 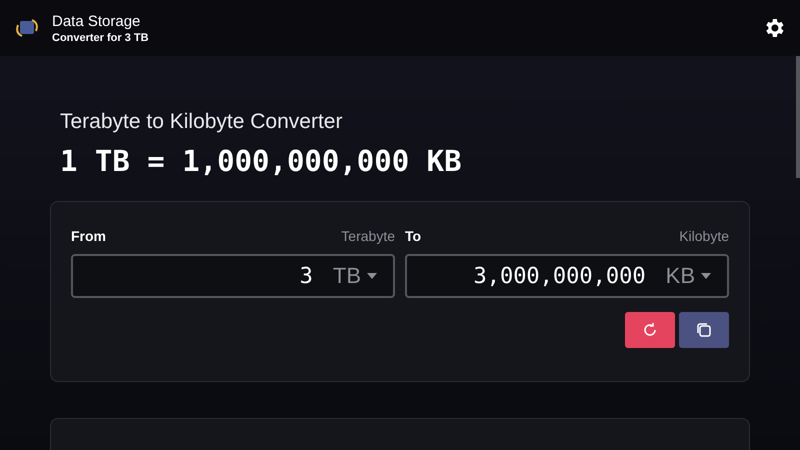 I want to click on value-field: 3 TB, so click(x=233, y=276).